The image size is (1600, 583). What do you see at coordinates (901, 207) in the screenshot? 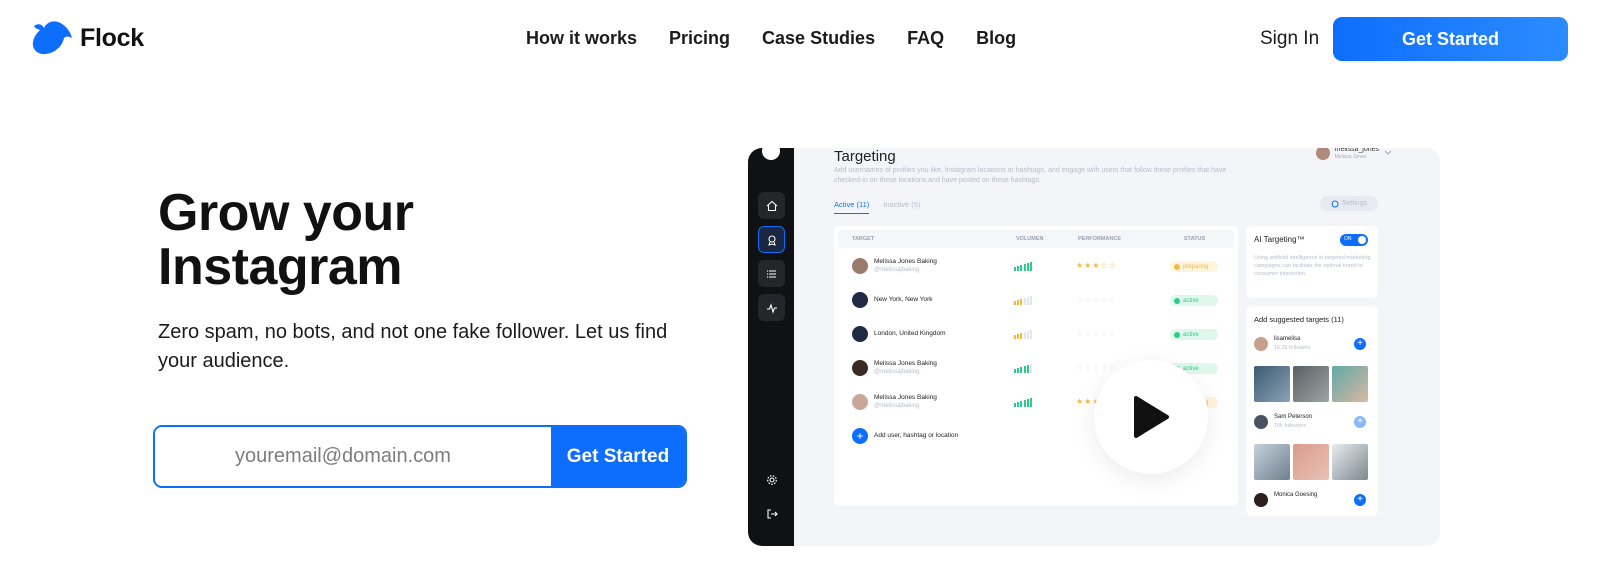
I see `tab-inactive: Inactive (5)` at bounding box center [901, 207].